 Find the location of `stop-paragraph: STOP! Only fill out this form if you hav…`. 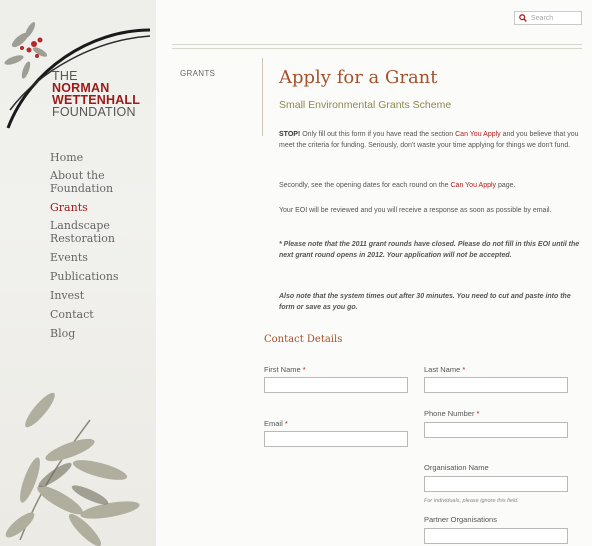

stop-paragraph: STOP! Only fill out this form if you hav… is located at coordinates (430, 140).